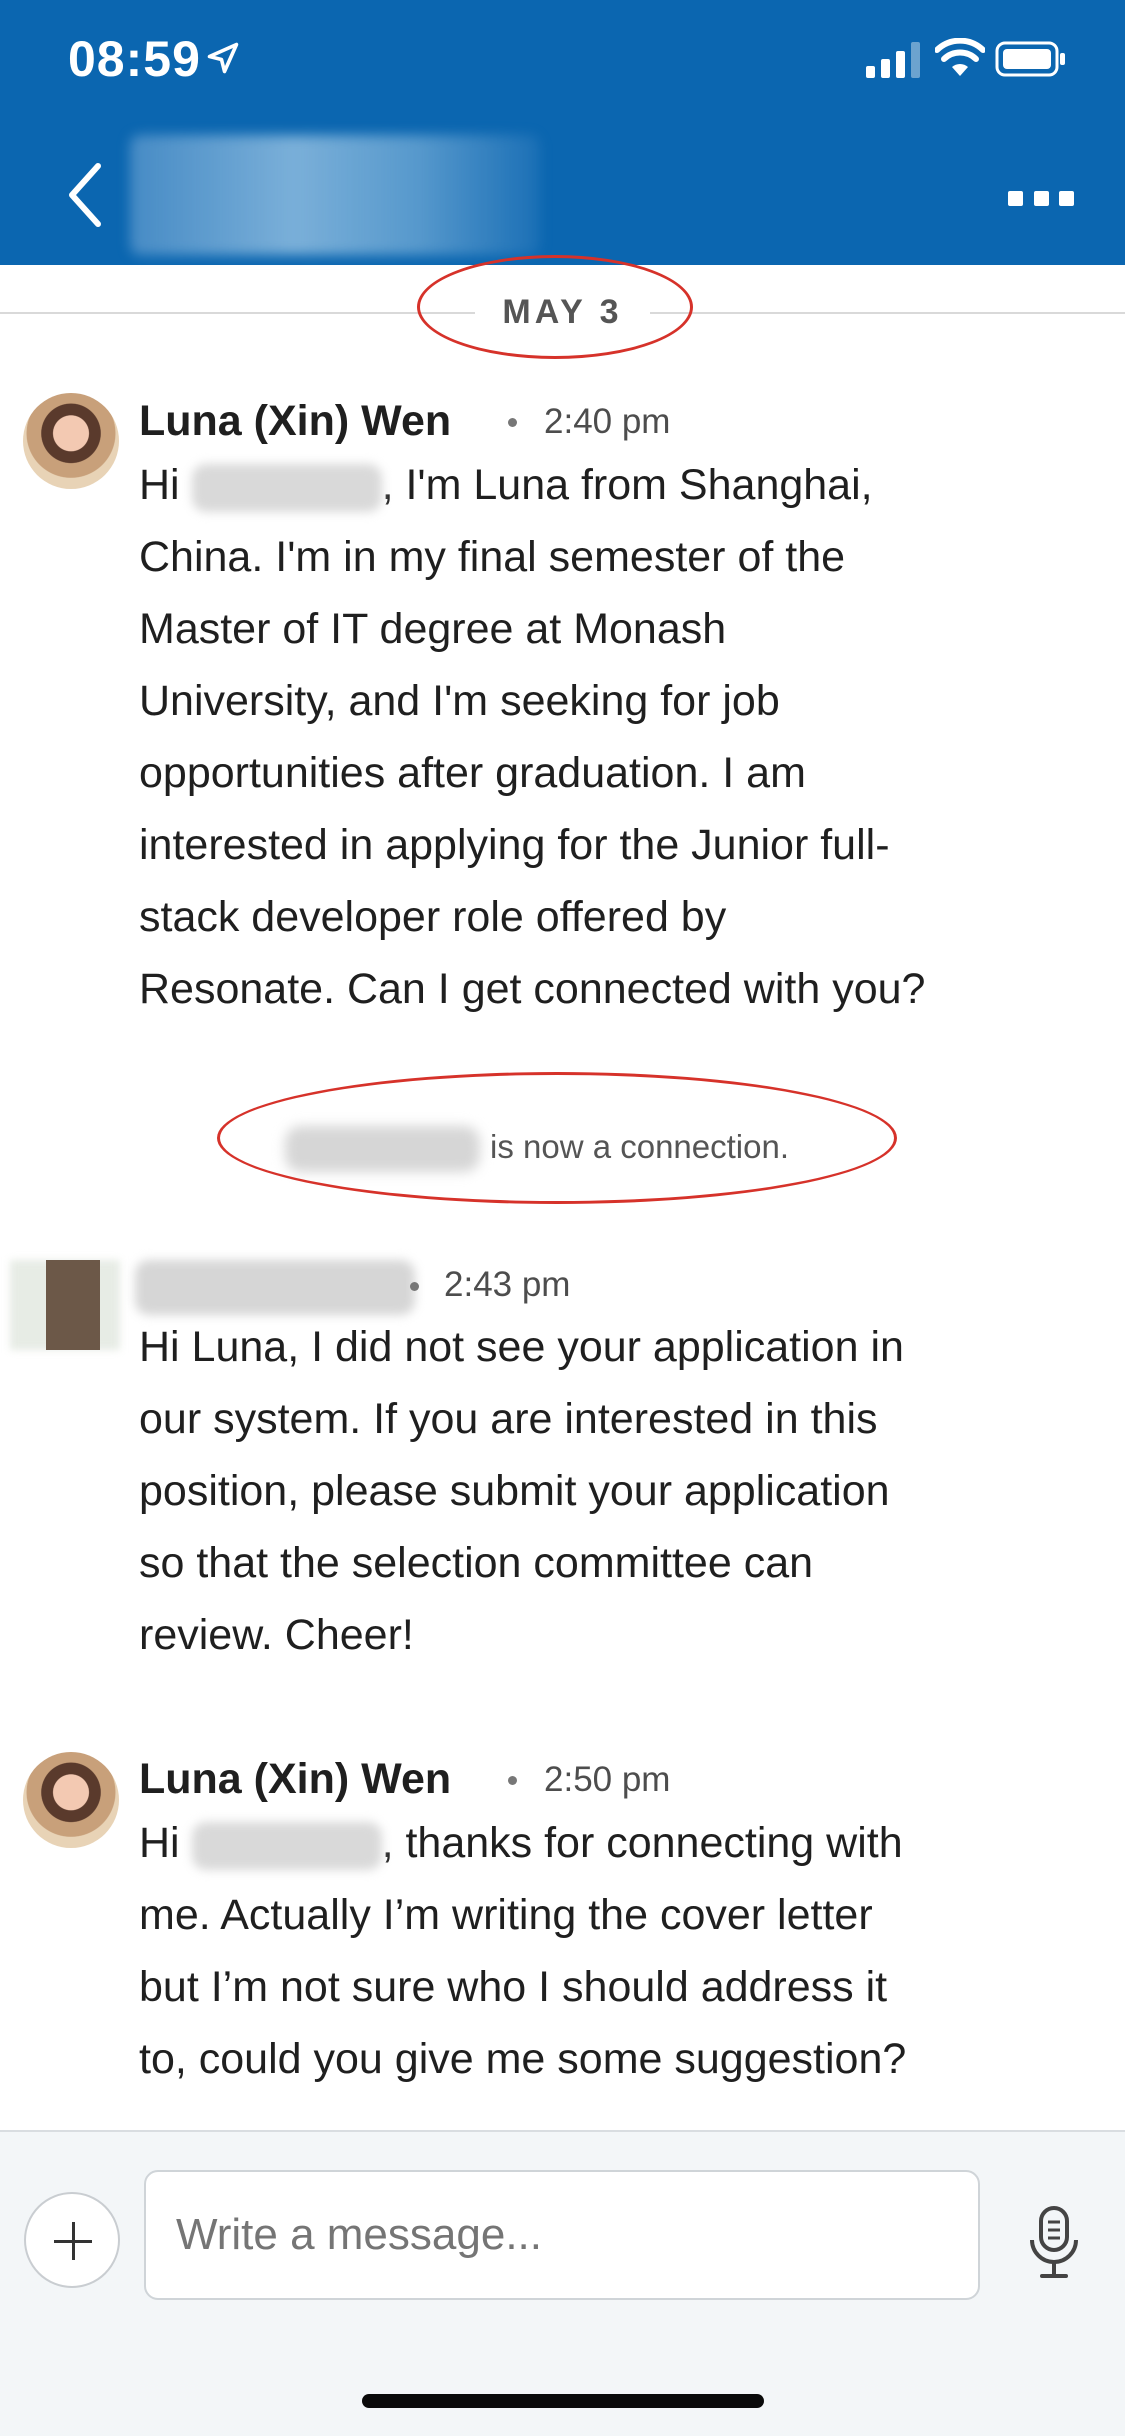 Image resolution: width=1125 pixels, height=2436 pixels. I want to click on message-line: University, and I'm seeking for job, so click(459, 701).